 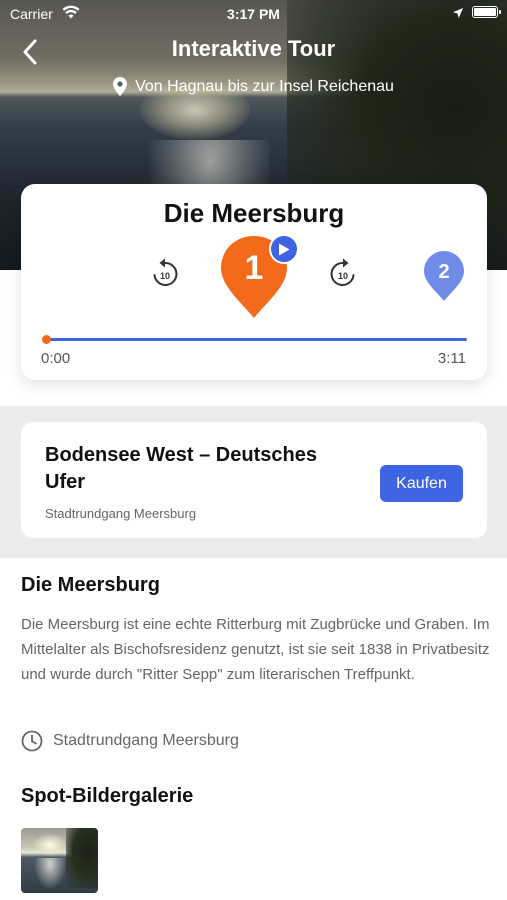 I want to click on stop-1-number: 1, so click(x=254, y=268).